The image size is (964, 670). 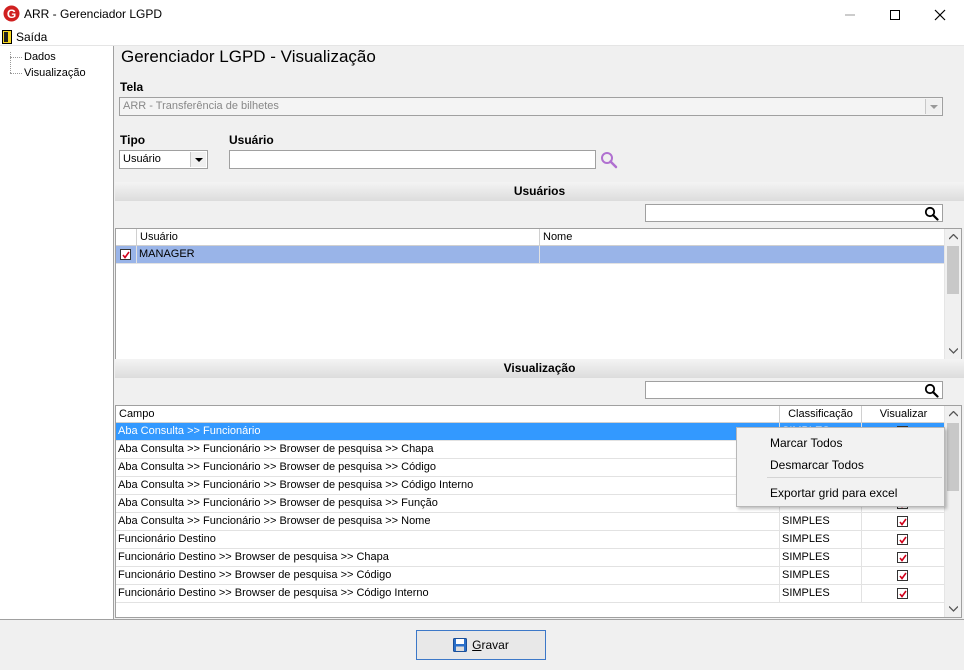 I want to click on tela-value: ARR - Transferência de bilhetes, so click(x=201, y=106).